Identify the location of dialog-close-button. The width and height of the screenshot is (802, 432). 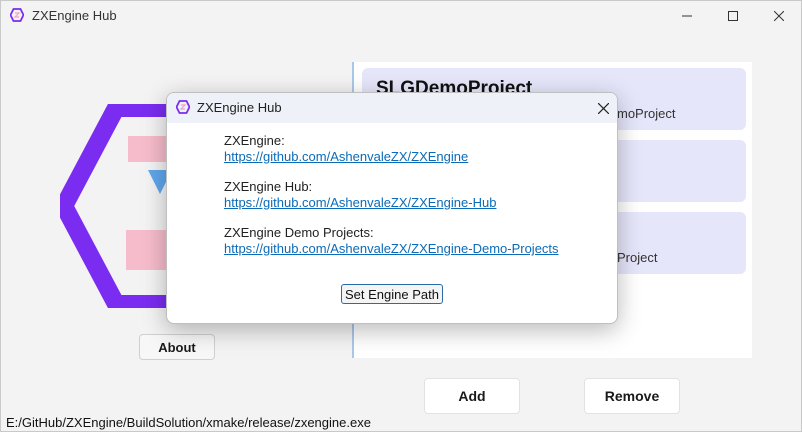
(603, 108).